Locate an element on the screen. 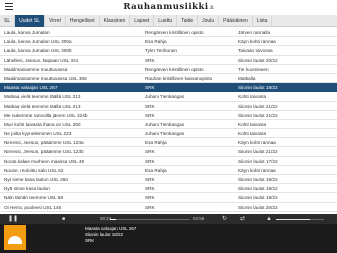 The height and width of the screenshot is (253, 337). volume-slider is located at coordinates (300, 219).